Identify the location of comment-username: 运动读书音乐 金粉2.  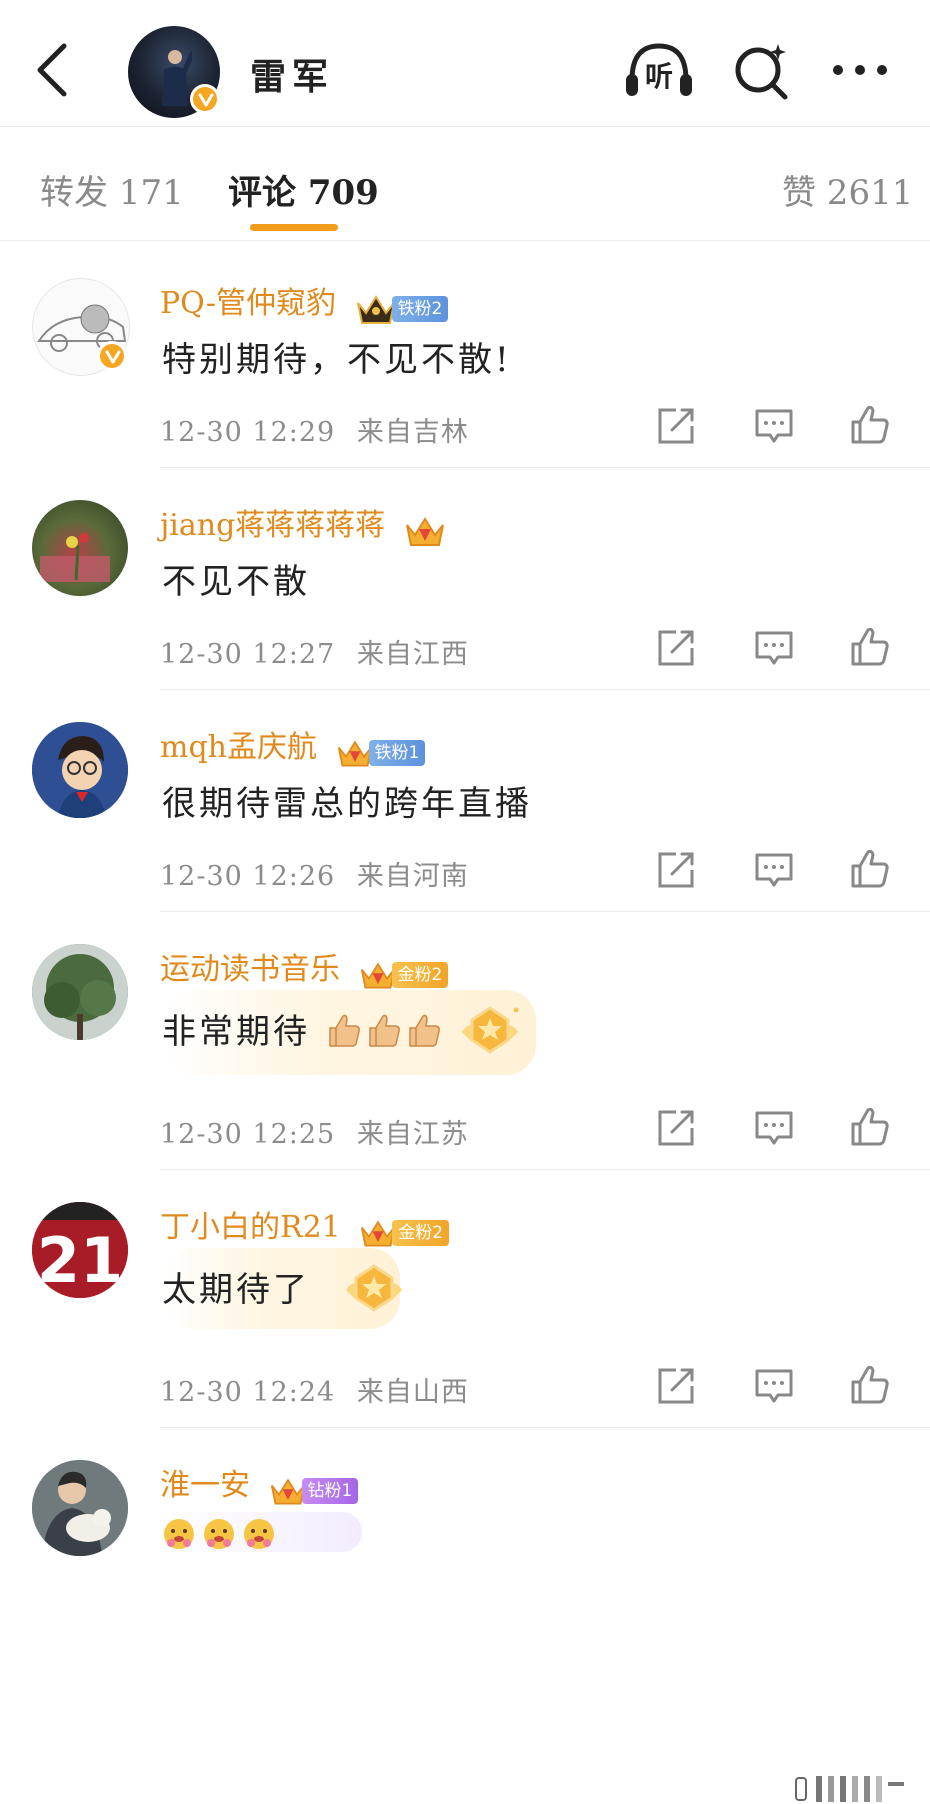
(304, 966).